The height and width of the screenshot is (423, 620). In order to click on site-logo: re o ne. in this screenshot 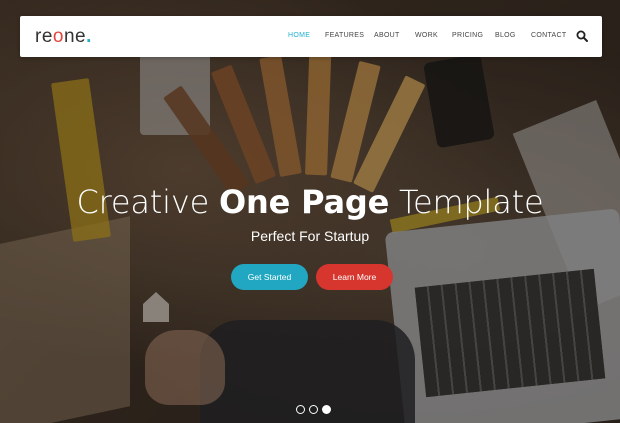, I will do `click(63, 37)`.